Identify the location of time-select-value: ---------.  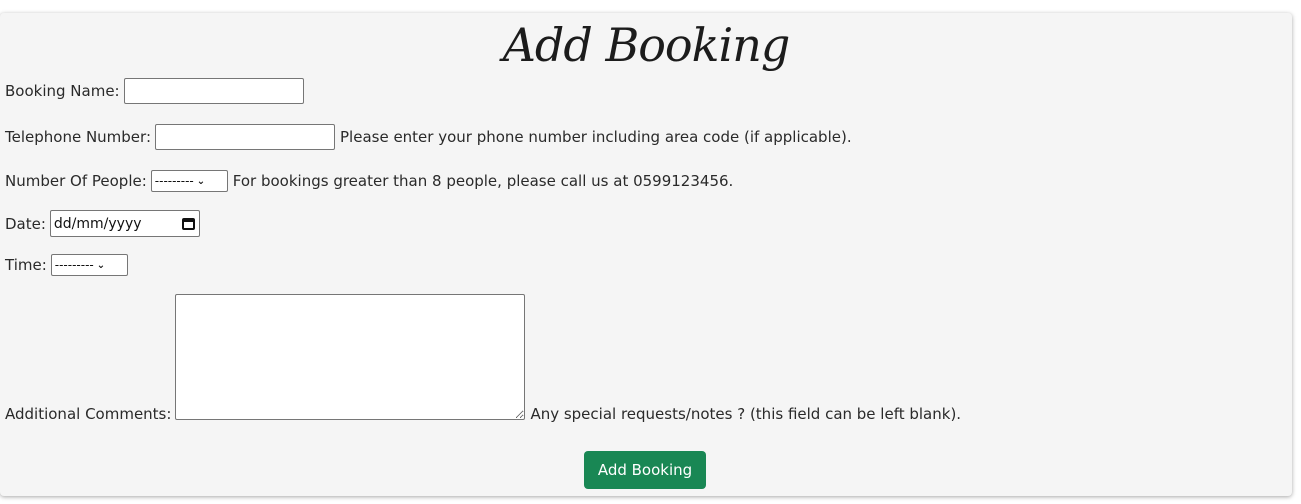
(74, 265).